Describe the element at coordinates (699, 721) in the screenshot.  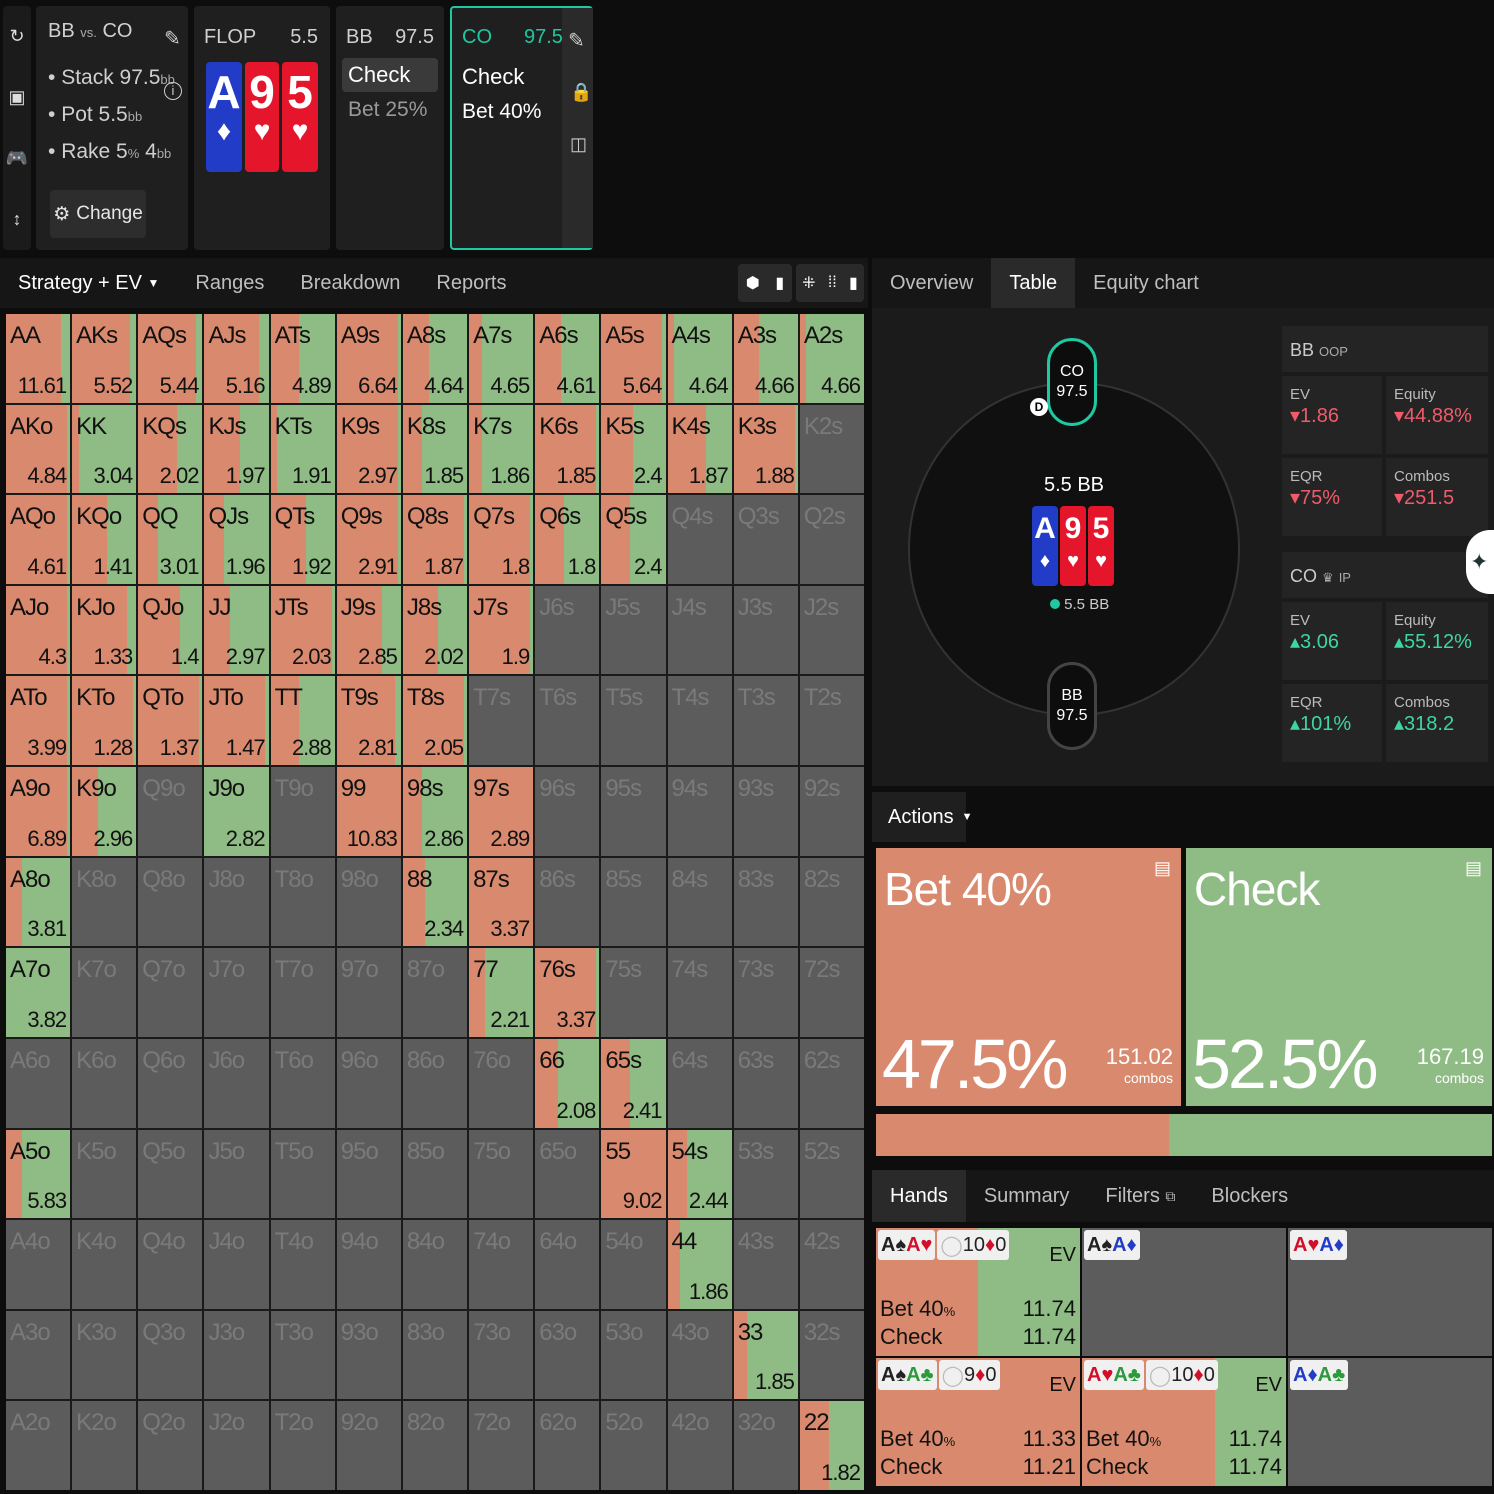
I see `hand-cell-T4s: T4s` at that location.